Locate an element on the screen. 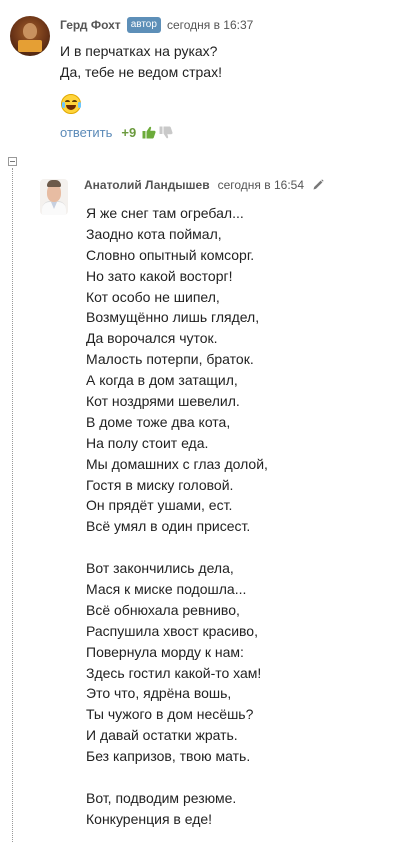 The image size is (420, 842). poem-line: Вот, подводим резюме. is located at coordinates (161, 797).